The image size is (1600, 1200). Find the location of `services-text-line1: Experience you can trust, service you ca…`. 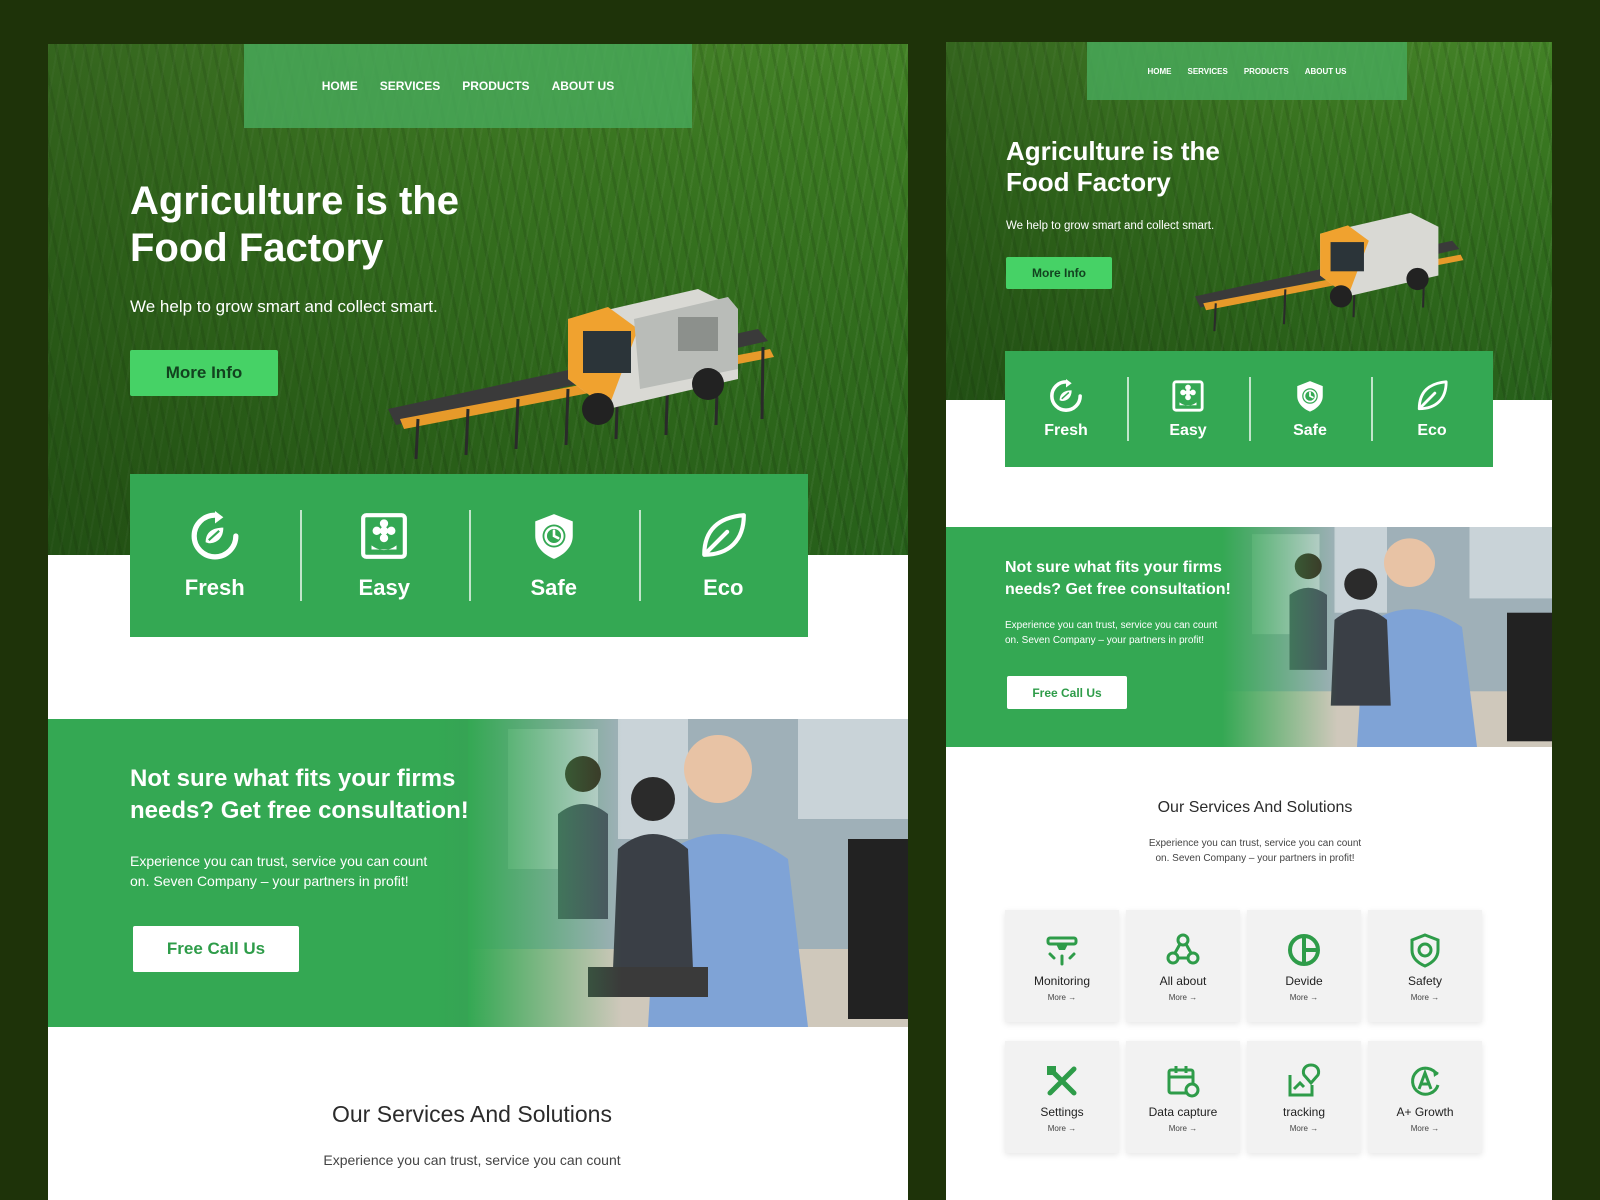

services-text-line1: Experience you can trust, service you ca… is located at coordinates (1255, 843).